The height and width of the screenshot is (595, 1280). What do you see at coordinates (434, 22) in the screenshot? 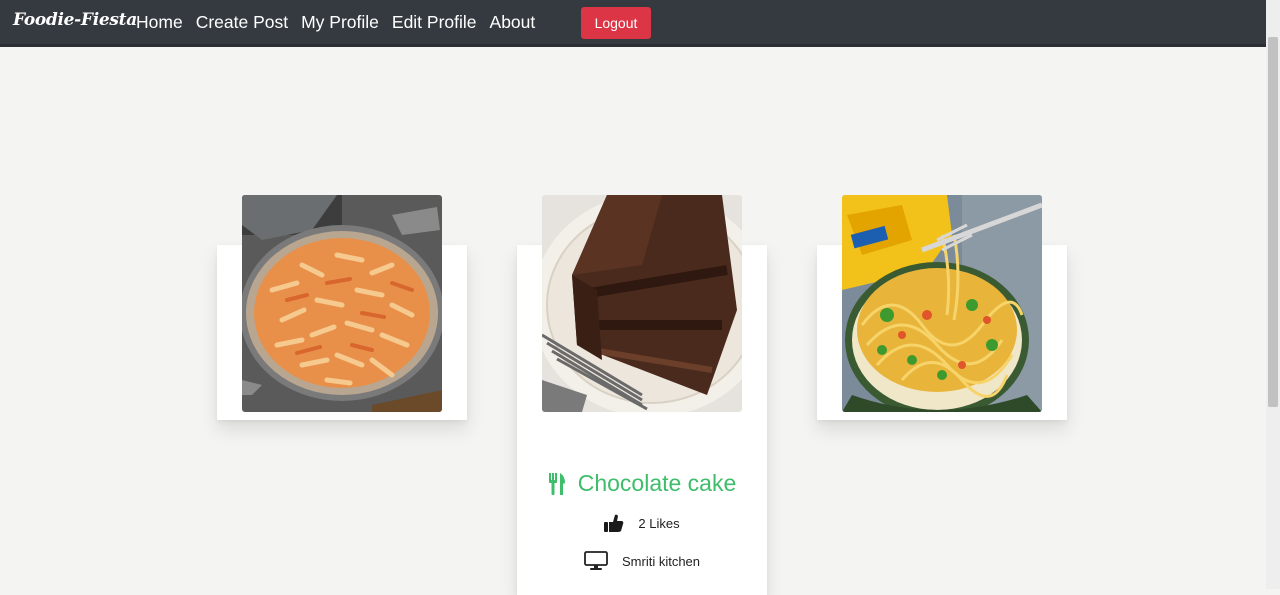
I see `nav-edit-profile-link: Edit Profile` at bounding box center [434, 22].